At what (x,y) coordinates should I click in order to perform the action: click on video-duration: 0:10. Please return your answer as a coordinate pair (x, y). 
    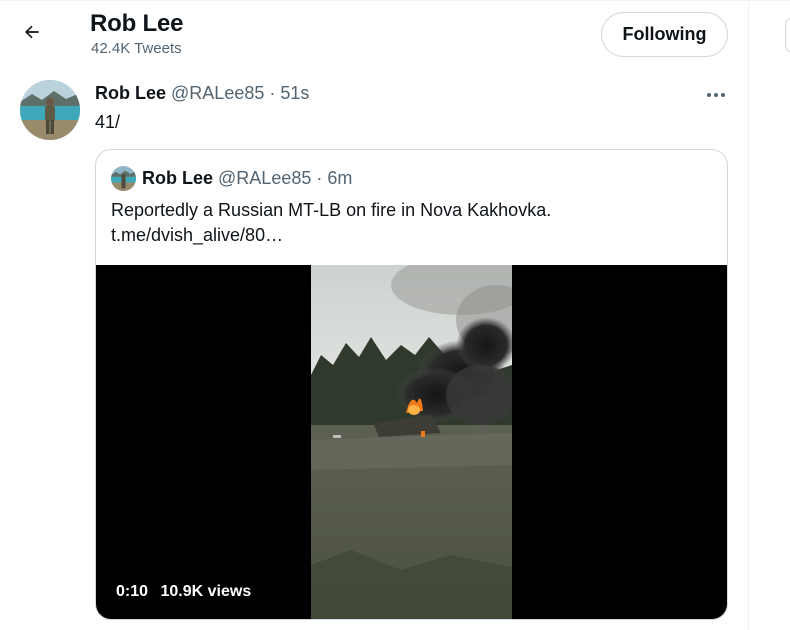
    Looking at the image, I should click on (132, 591).